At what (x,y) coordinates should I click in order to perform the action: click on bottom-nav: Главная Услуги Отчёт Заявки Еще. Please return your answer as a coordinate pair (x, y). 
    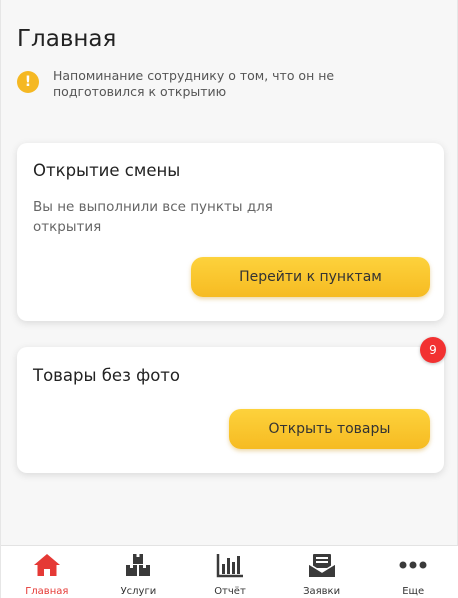
    Looking at the image, I should click on (229, 571).